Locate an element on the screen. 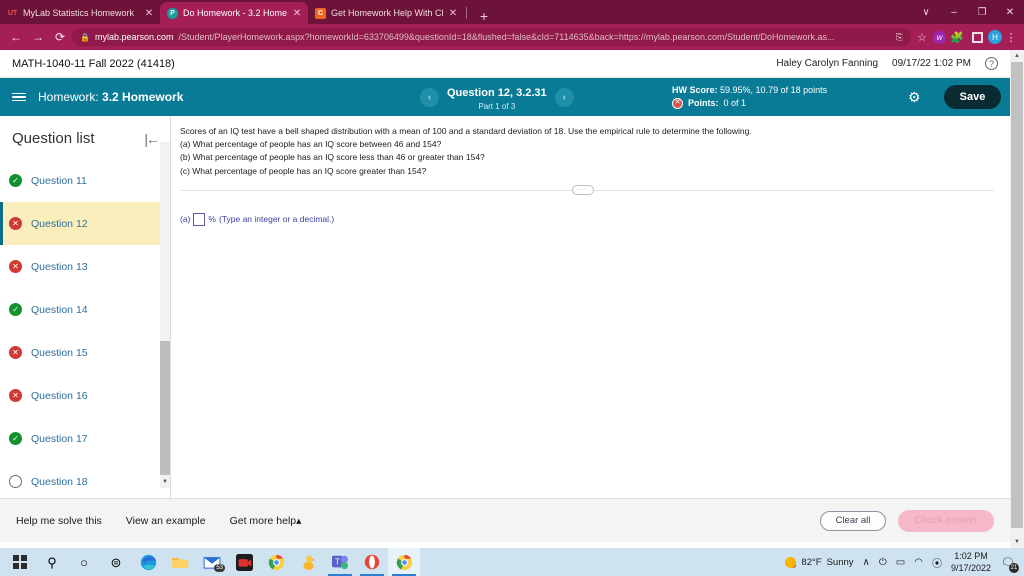  sidebar-scrollbar is located at coordinates (165, 315).